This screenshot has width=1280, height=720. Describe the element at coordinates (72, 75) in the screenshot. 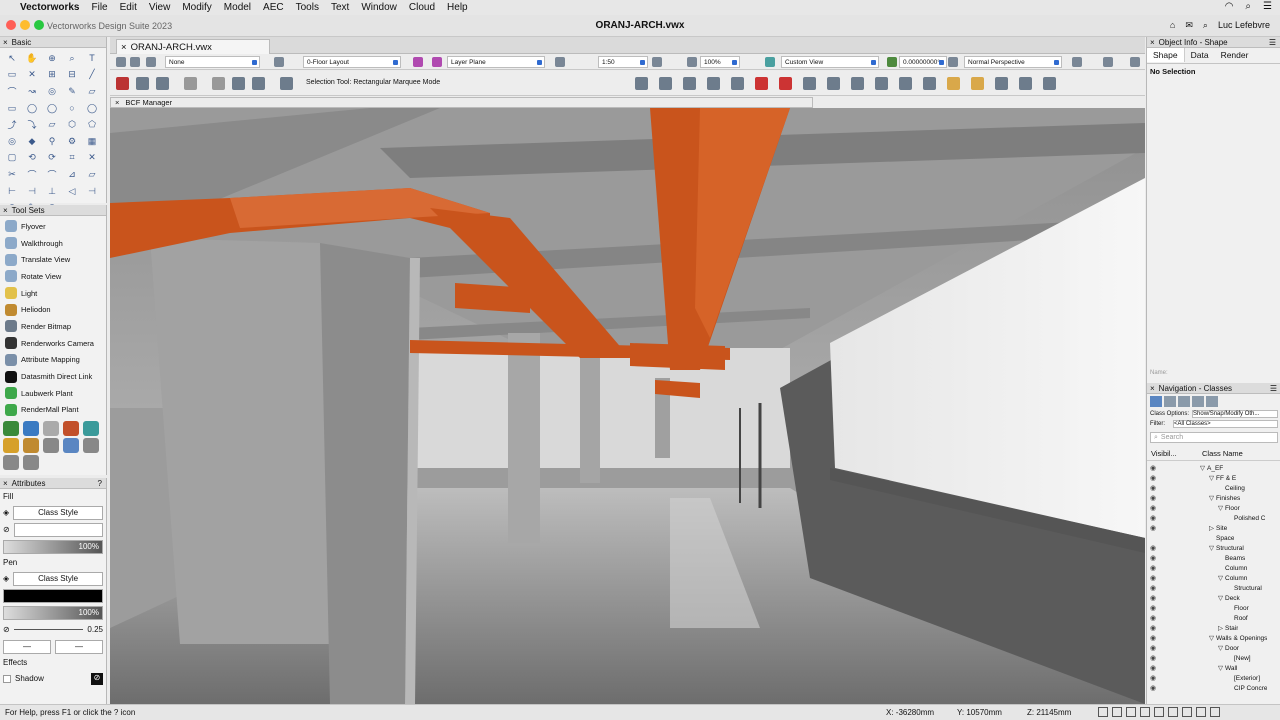

I see `basic-tool-icon: ⊟` at that location.